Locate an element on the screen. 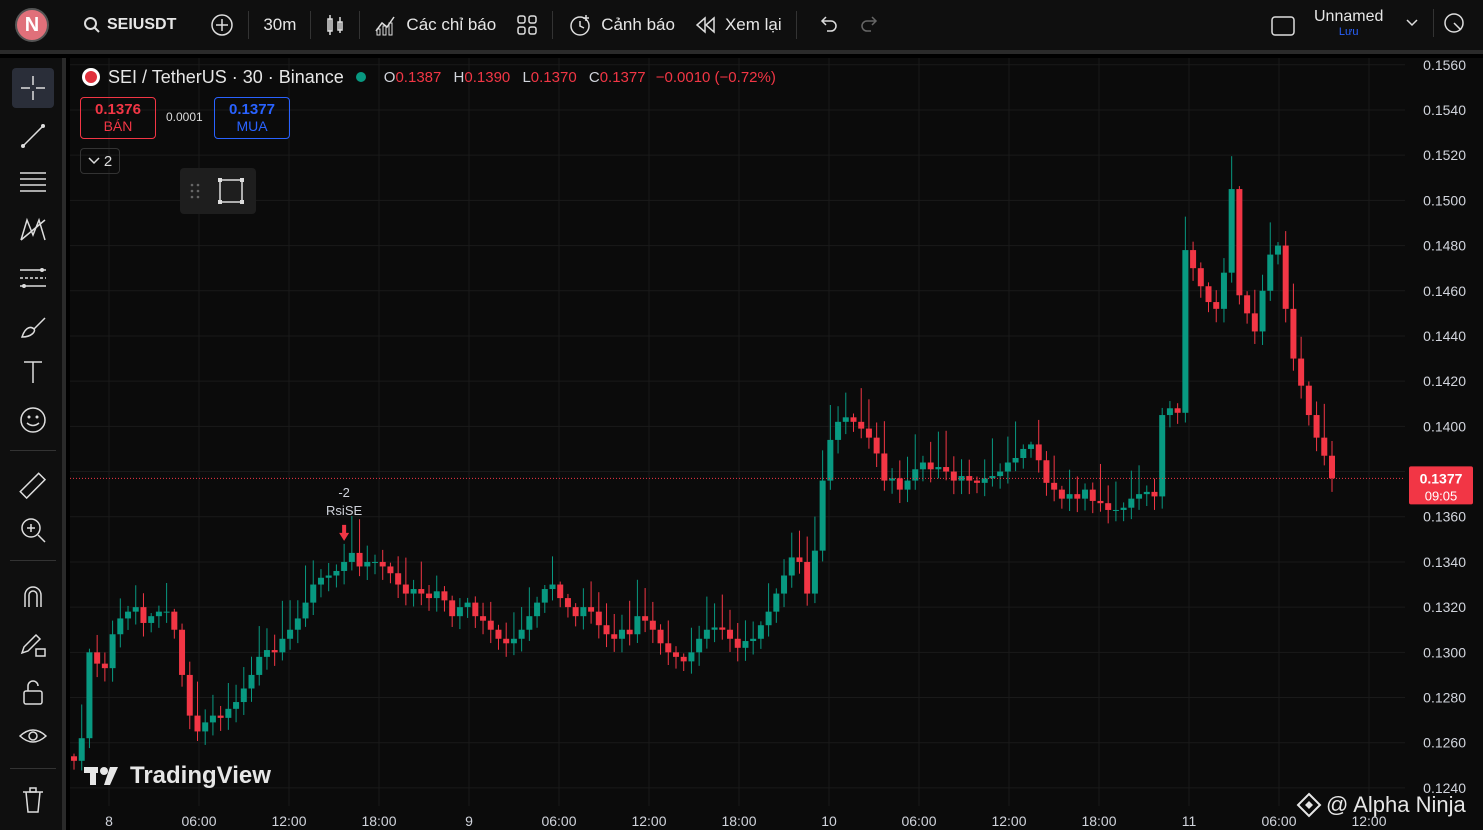  watermark: @ Alpha Ninja is located at coordinates (1381, 805).